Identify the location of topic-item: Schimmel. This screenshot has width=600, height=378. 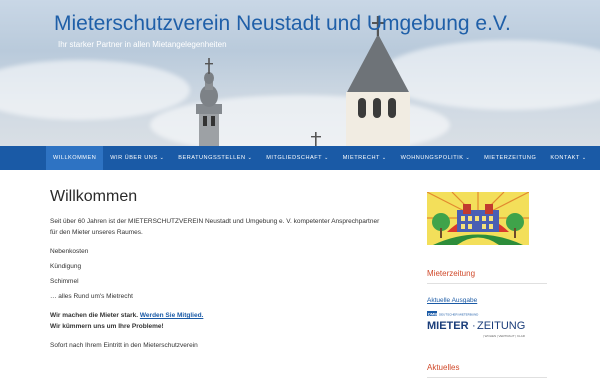
(64, 281).